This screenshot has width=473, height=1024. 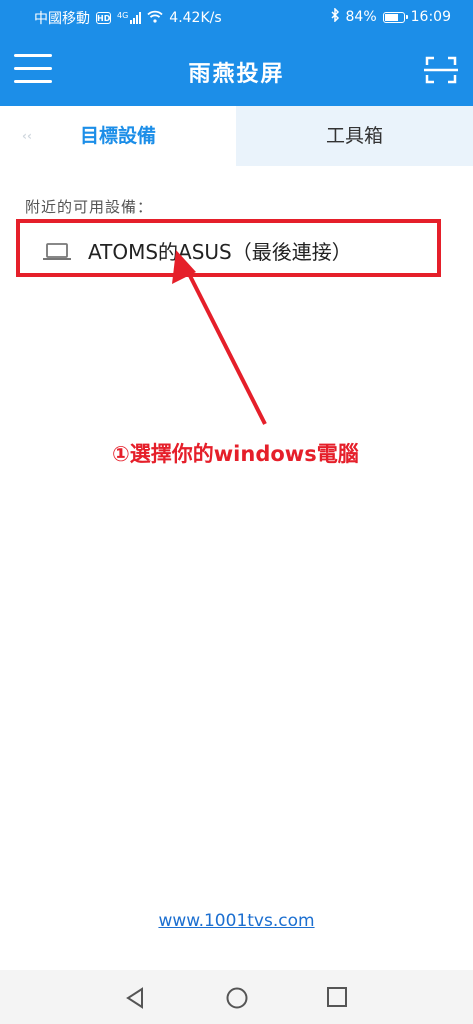 I want to click on tab-toolbox: 工具箱, so click(x=354, y=136).